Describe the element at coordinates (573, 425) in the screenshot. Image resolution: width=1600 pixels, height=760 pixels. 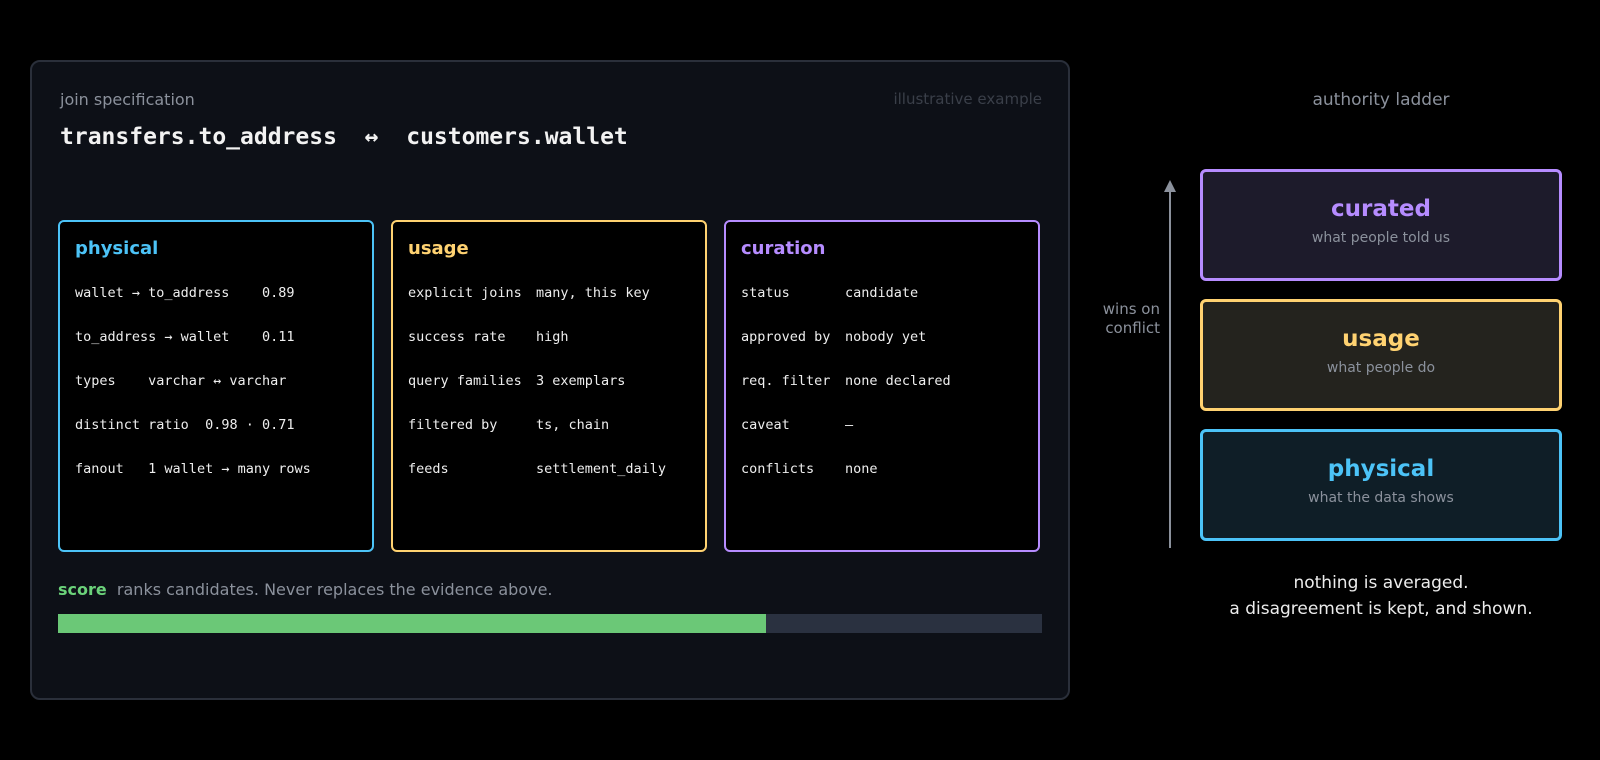
I see `row-value: ts, chain` at that location.